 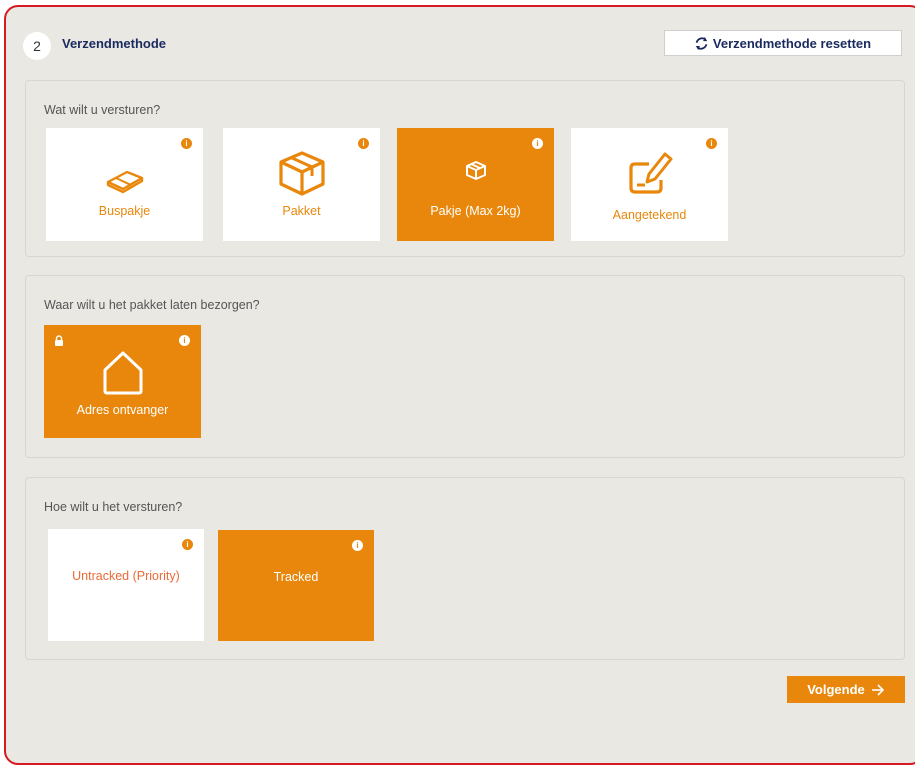 I want to click on refresh-icon, so click(x=701, y=43).